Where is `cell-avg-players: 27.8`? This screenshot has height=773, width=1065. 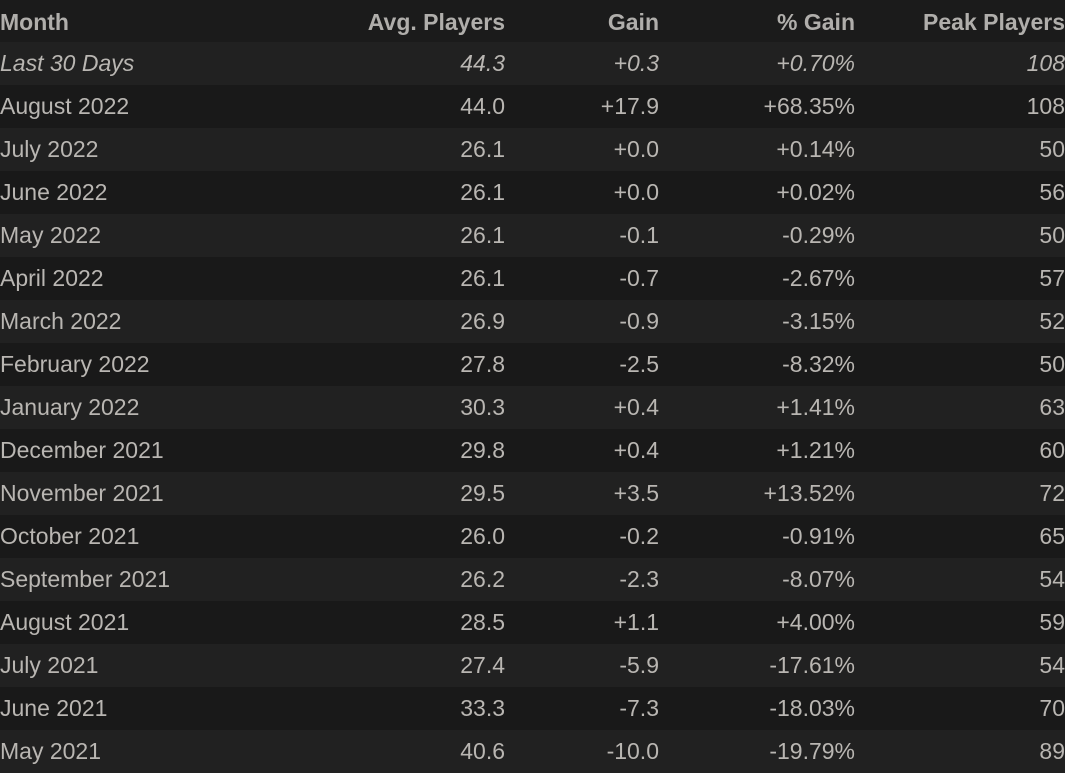
cell-avg-players: 27.8 is located at coordinates (482, 364).